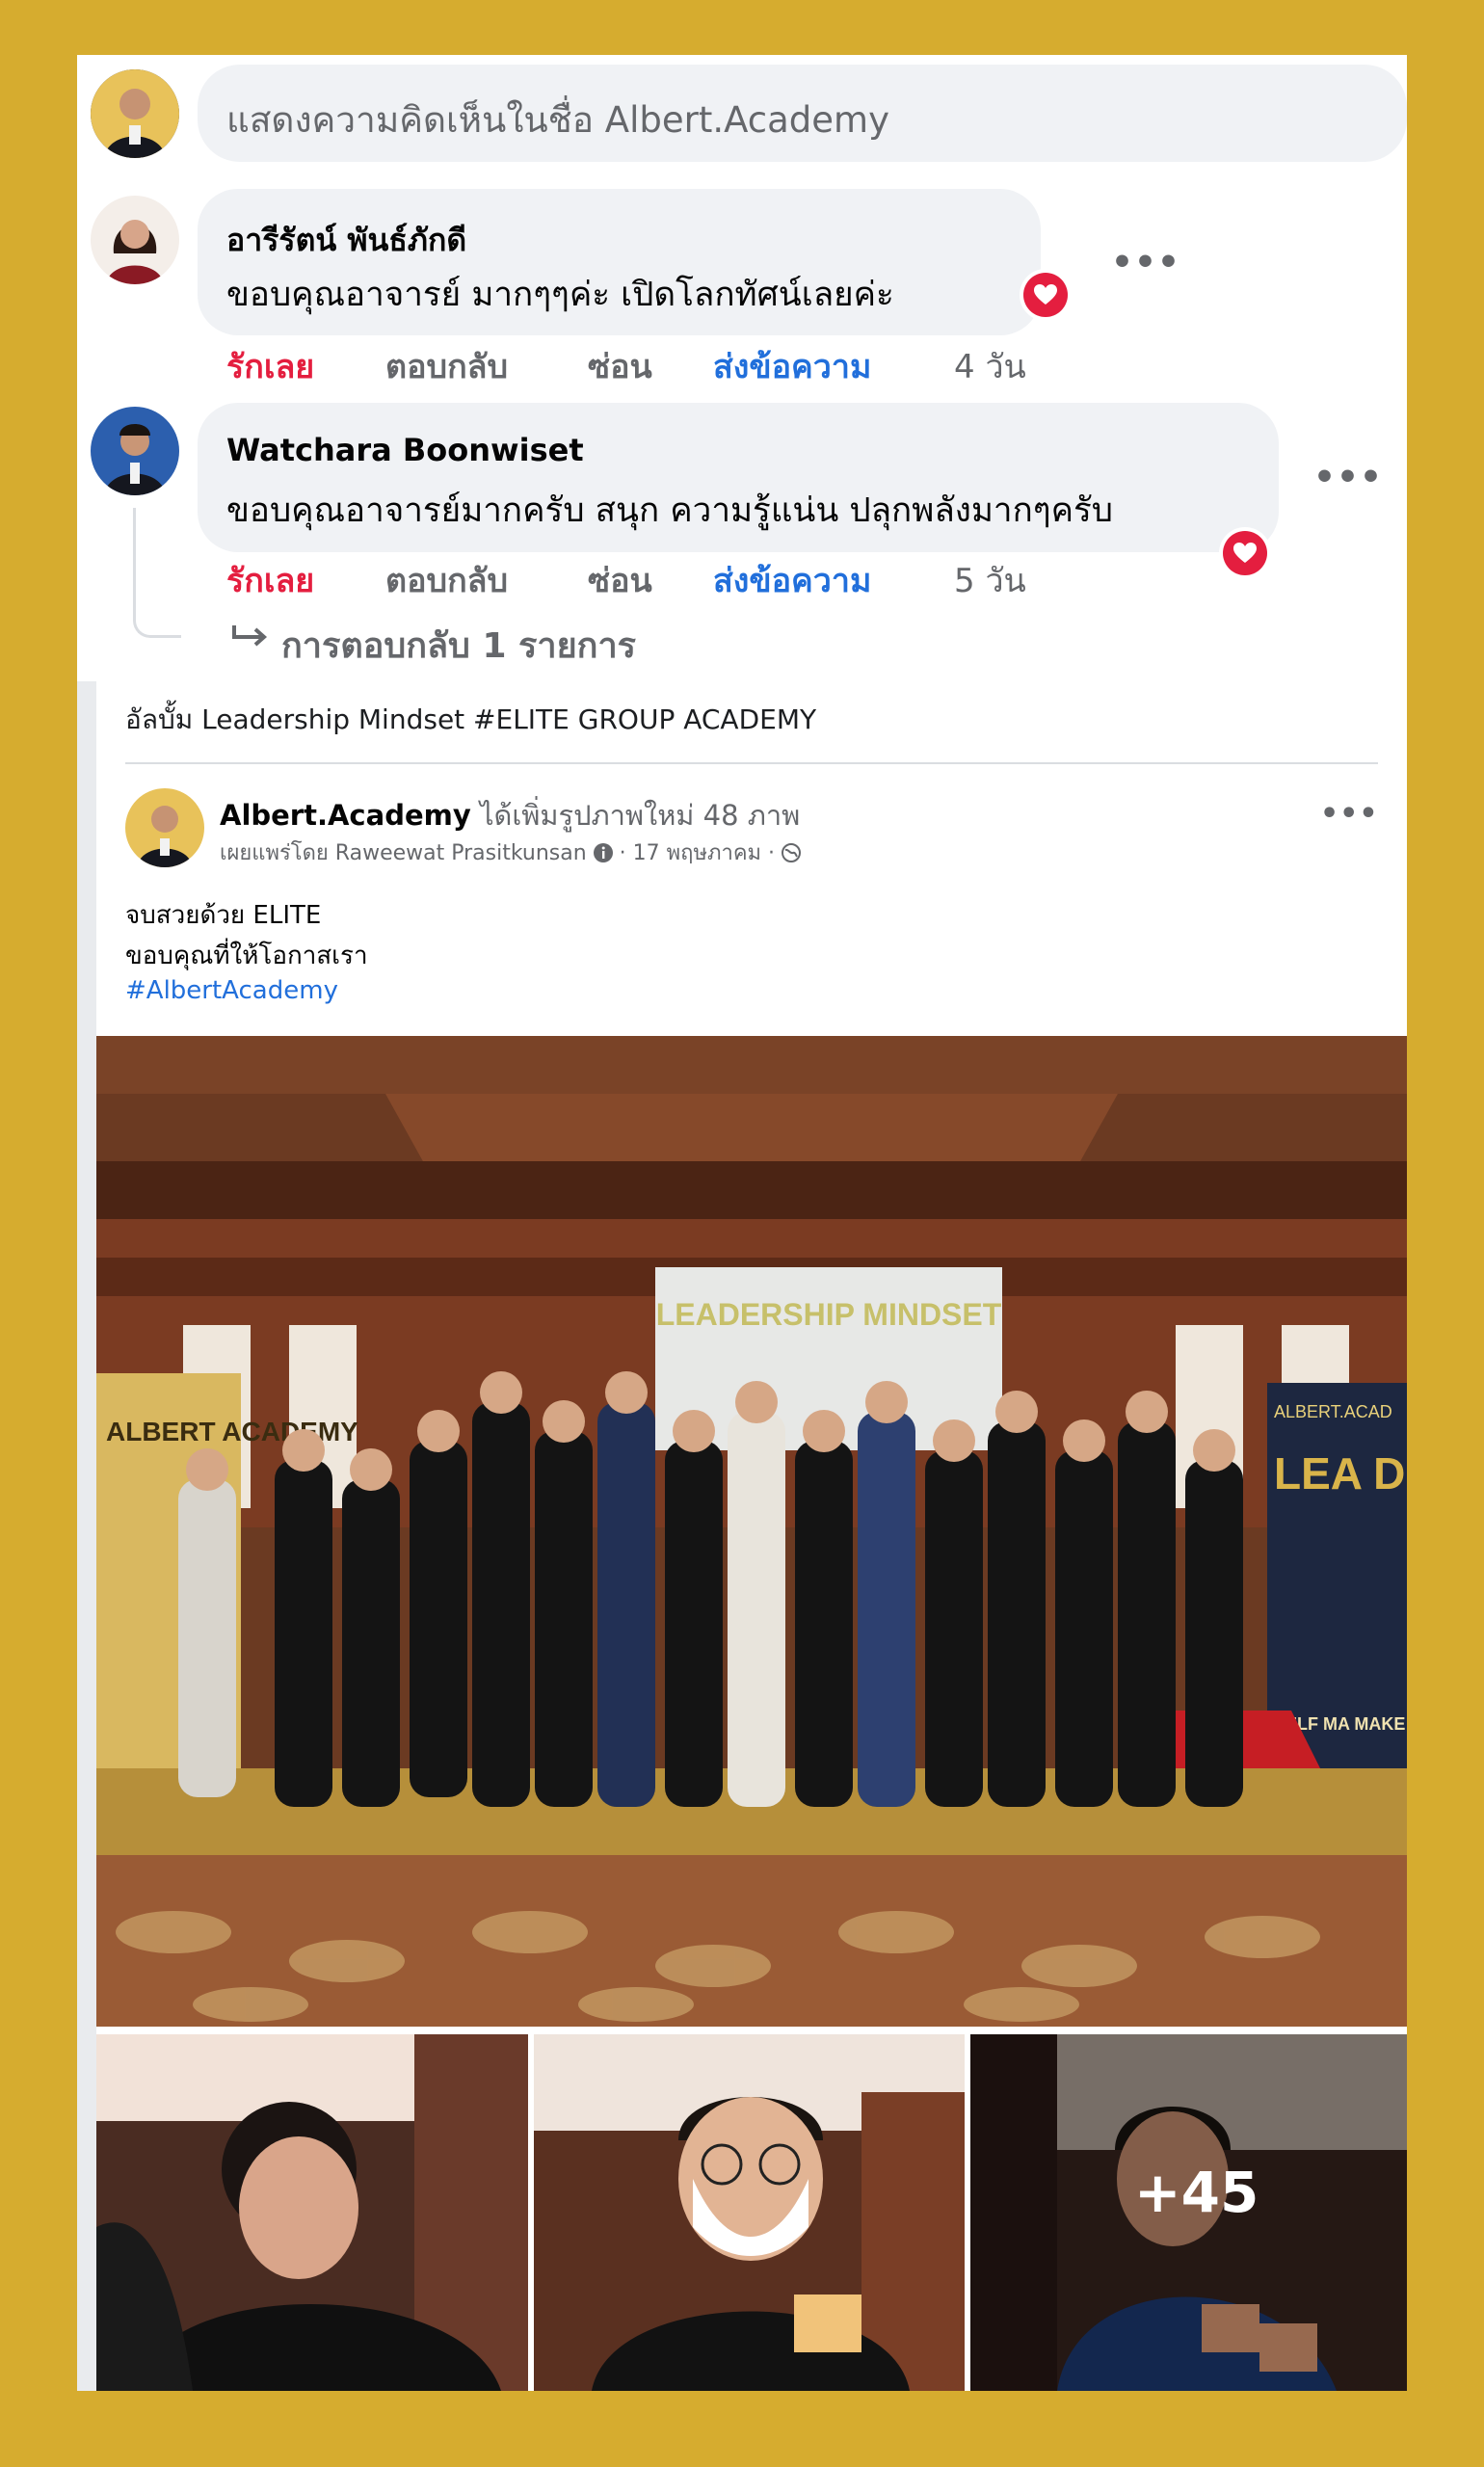 Image resolution: width=1484 pixels, height=2467 pixels. Describe the element at coordinates (246, 956) in the screenshot. I see `post-text-line: ขอบคุณที่ให้โอกาสเรา` at that location.